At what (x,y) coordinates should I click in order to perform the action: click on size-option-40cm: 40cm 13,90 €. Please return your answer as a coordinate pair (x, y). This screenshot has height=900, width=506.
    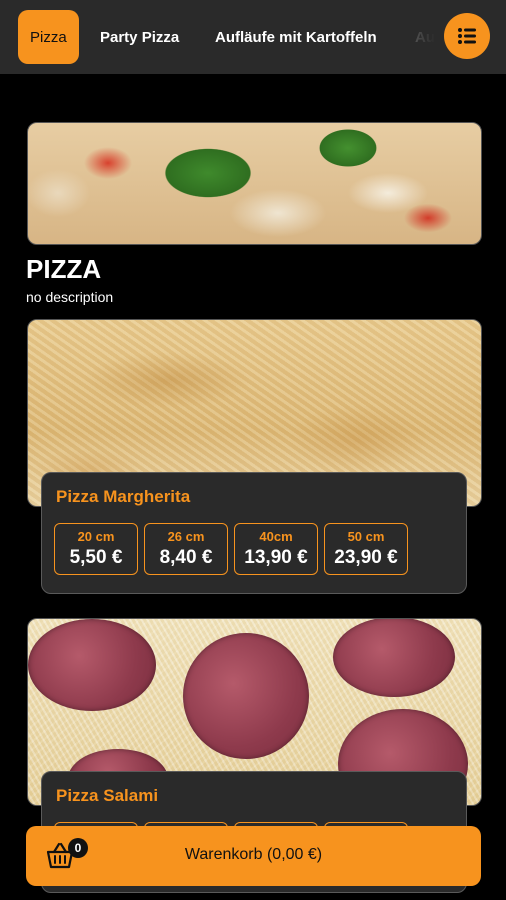
    Looking at the image, I should click on (276, 549).